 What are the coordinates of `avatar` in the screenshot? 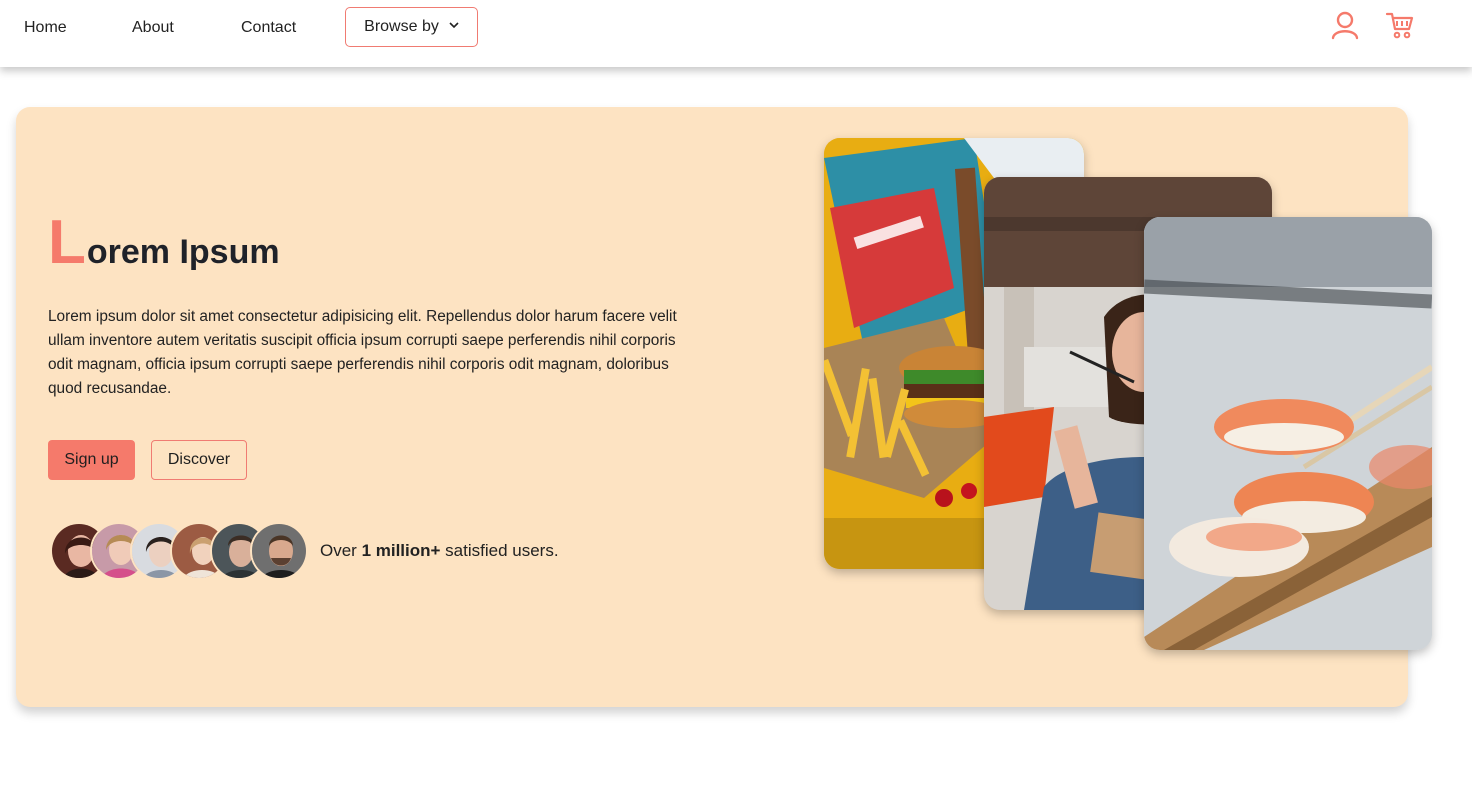 It's located at (279, 551).